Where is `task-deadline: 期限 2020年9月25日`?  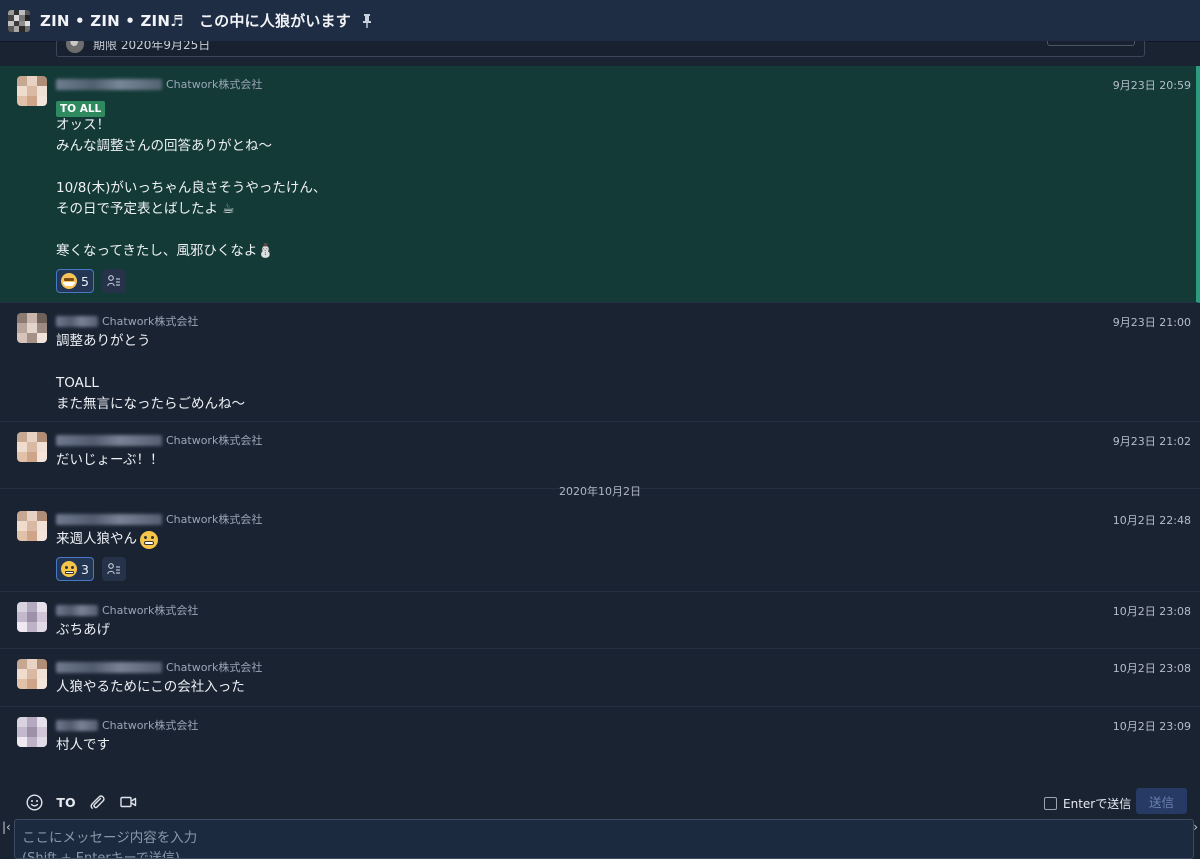
task-deadline: 期限 2020年9月25日 is located at coordinates (152, 46).